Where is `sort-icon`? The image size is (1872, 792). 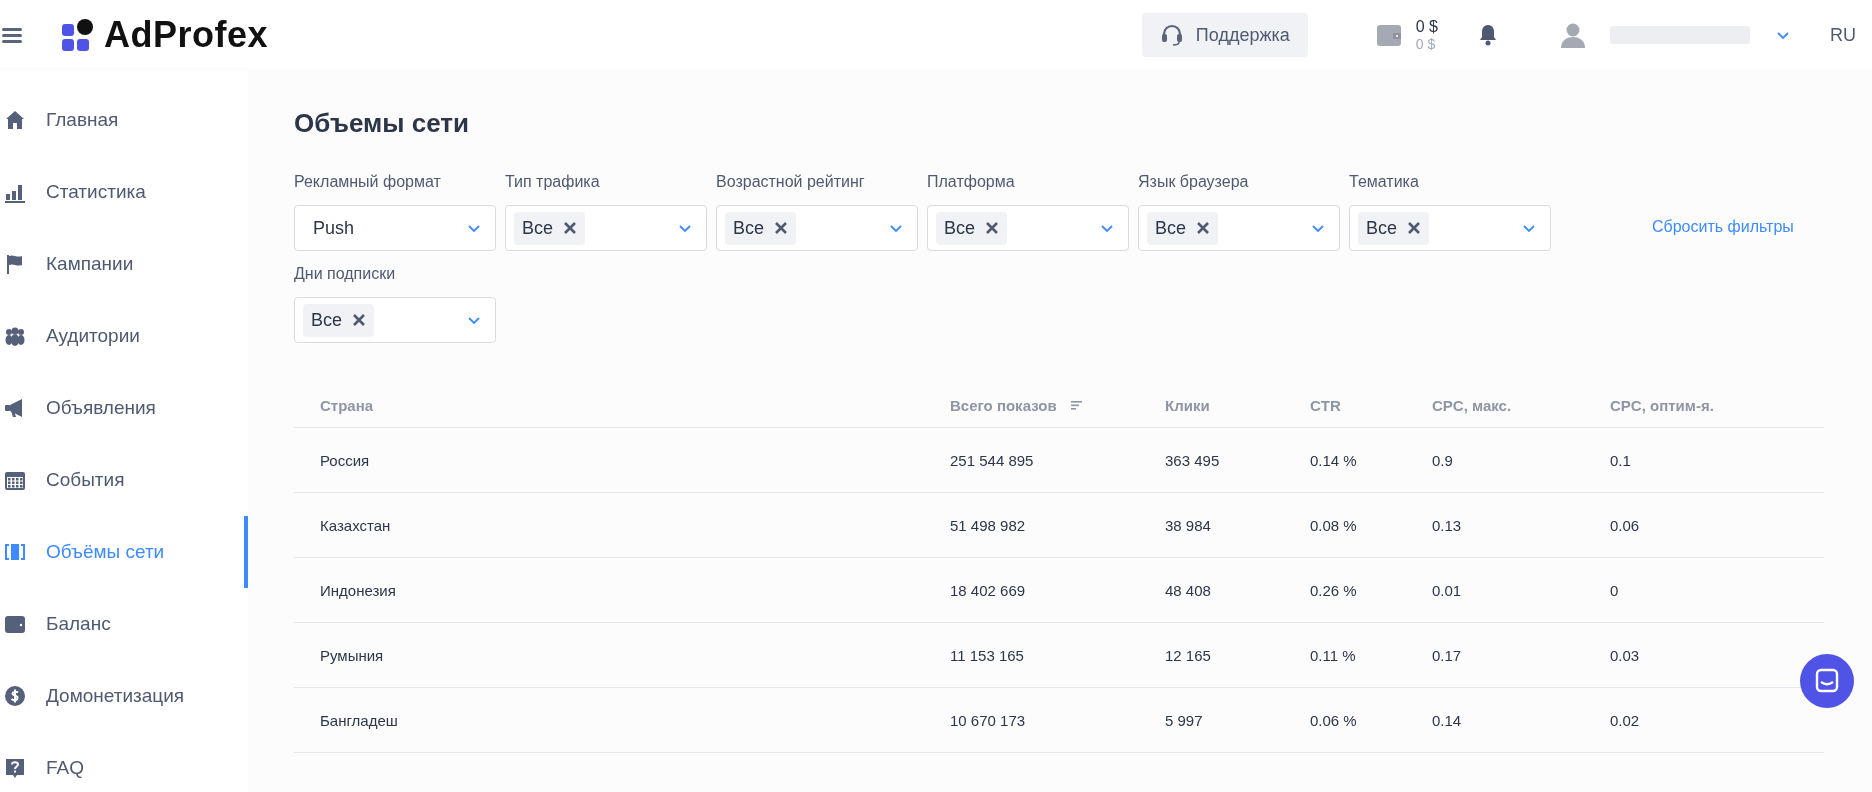
sort-icon is located at coordinates (1076, 405).